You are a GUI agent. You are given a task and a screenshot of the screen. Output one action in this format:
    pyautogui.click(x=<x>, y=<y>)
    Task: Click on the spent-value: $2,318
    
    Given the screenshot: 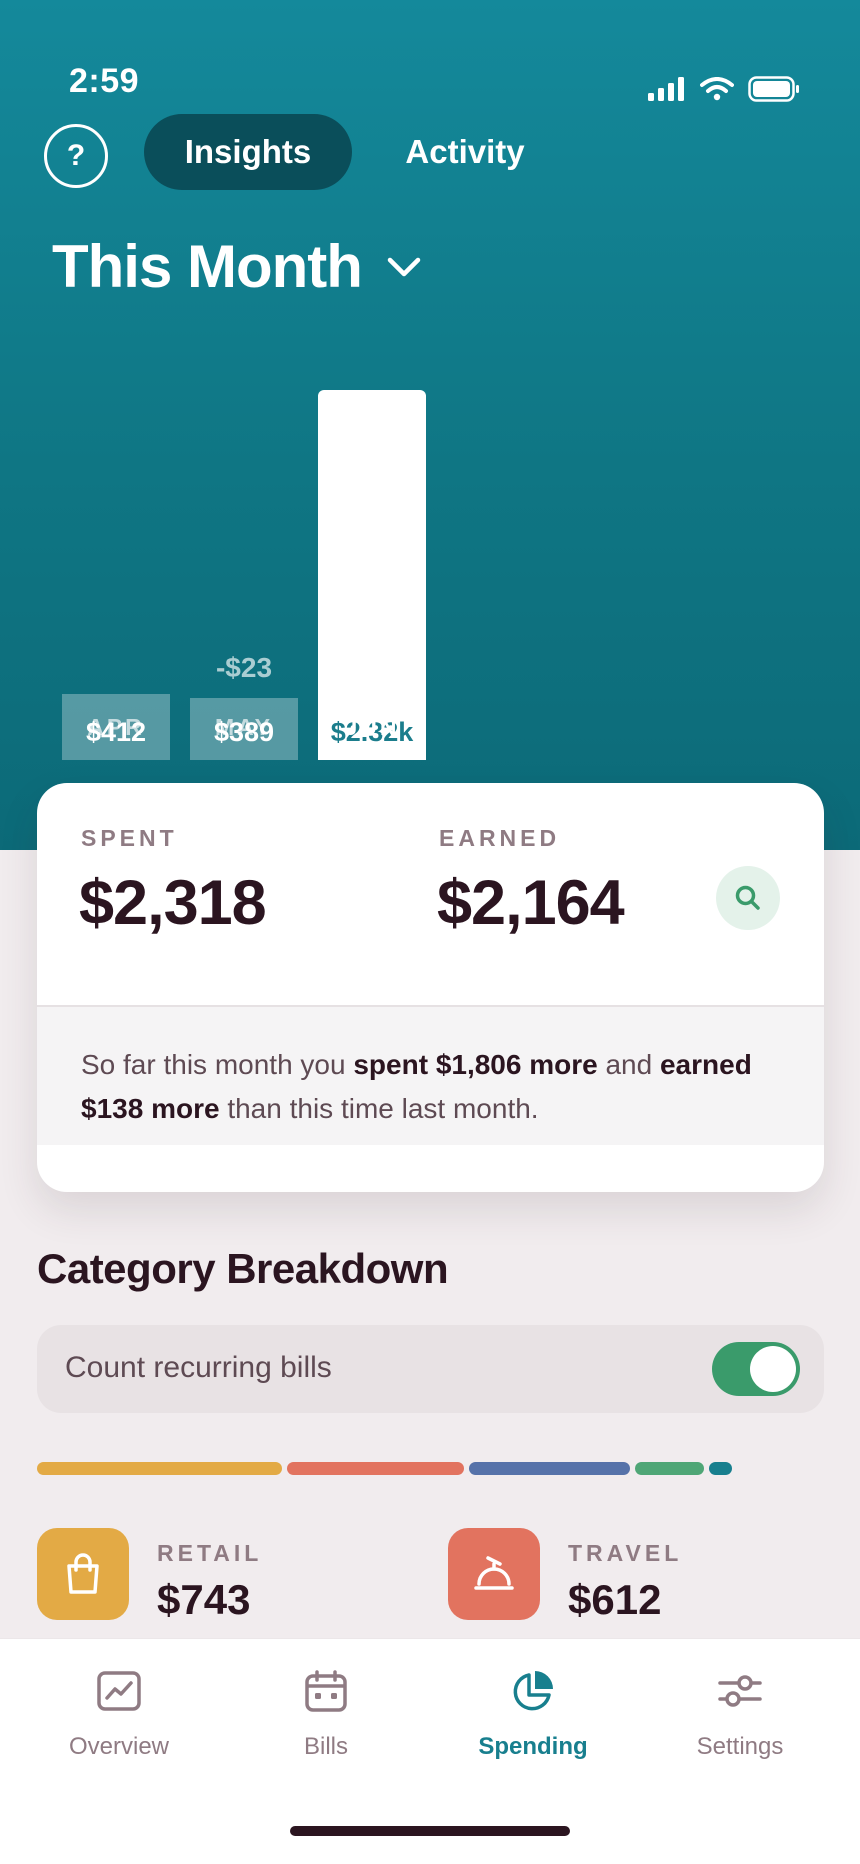 What is the action you would take?
    pyautogui.click(x=173, y=903)
    